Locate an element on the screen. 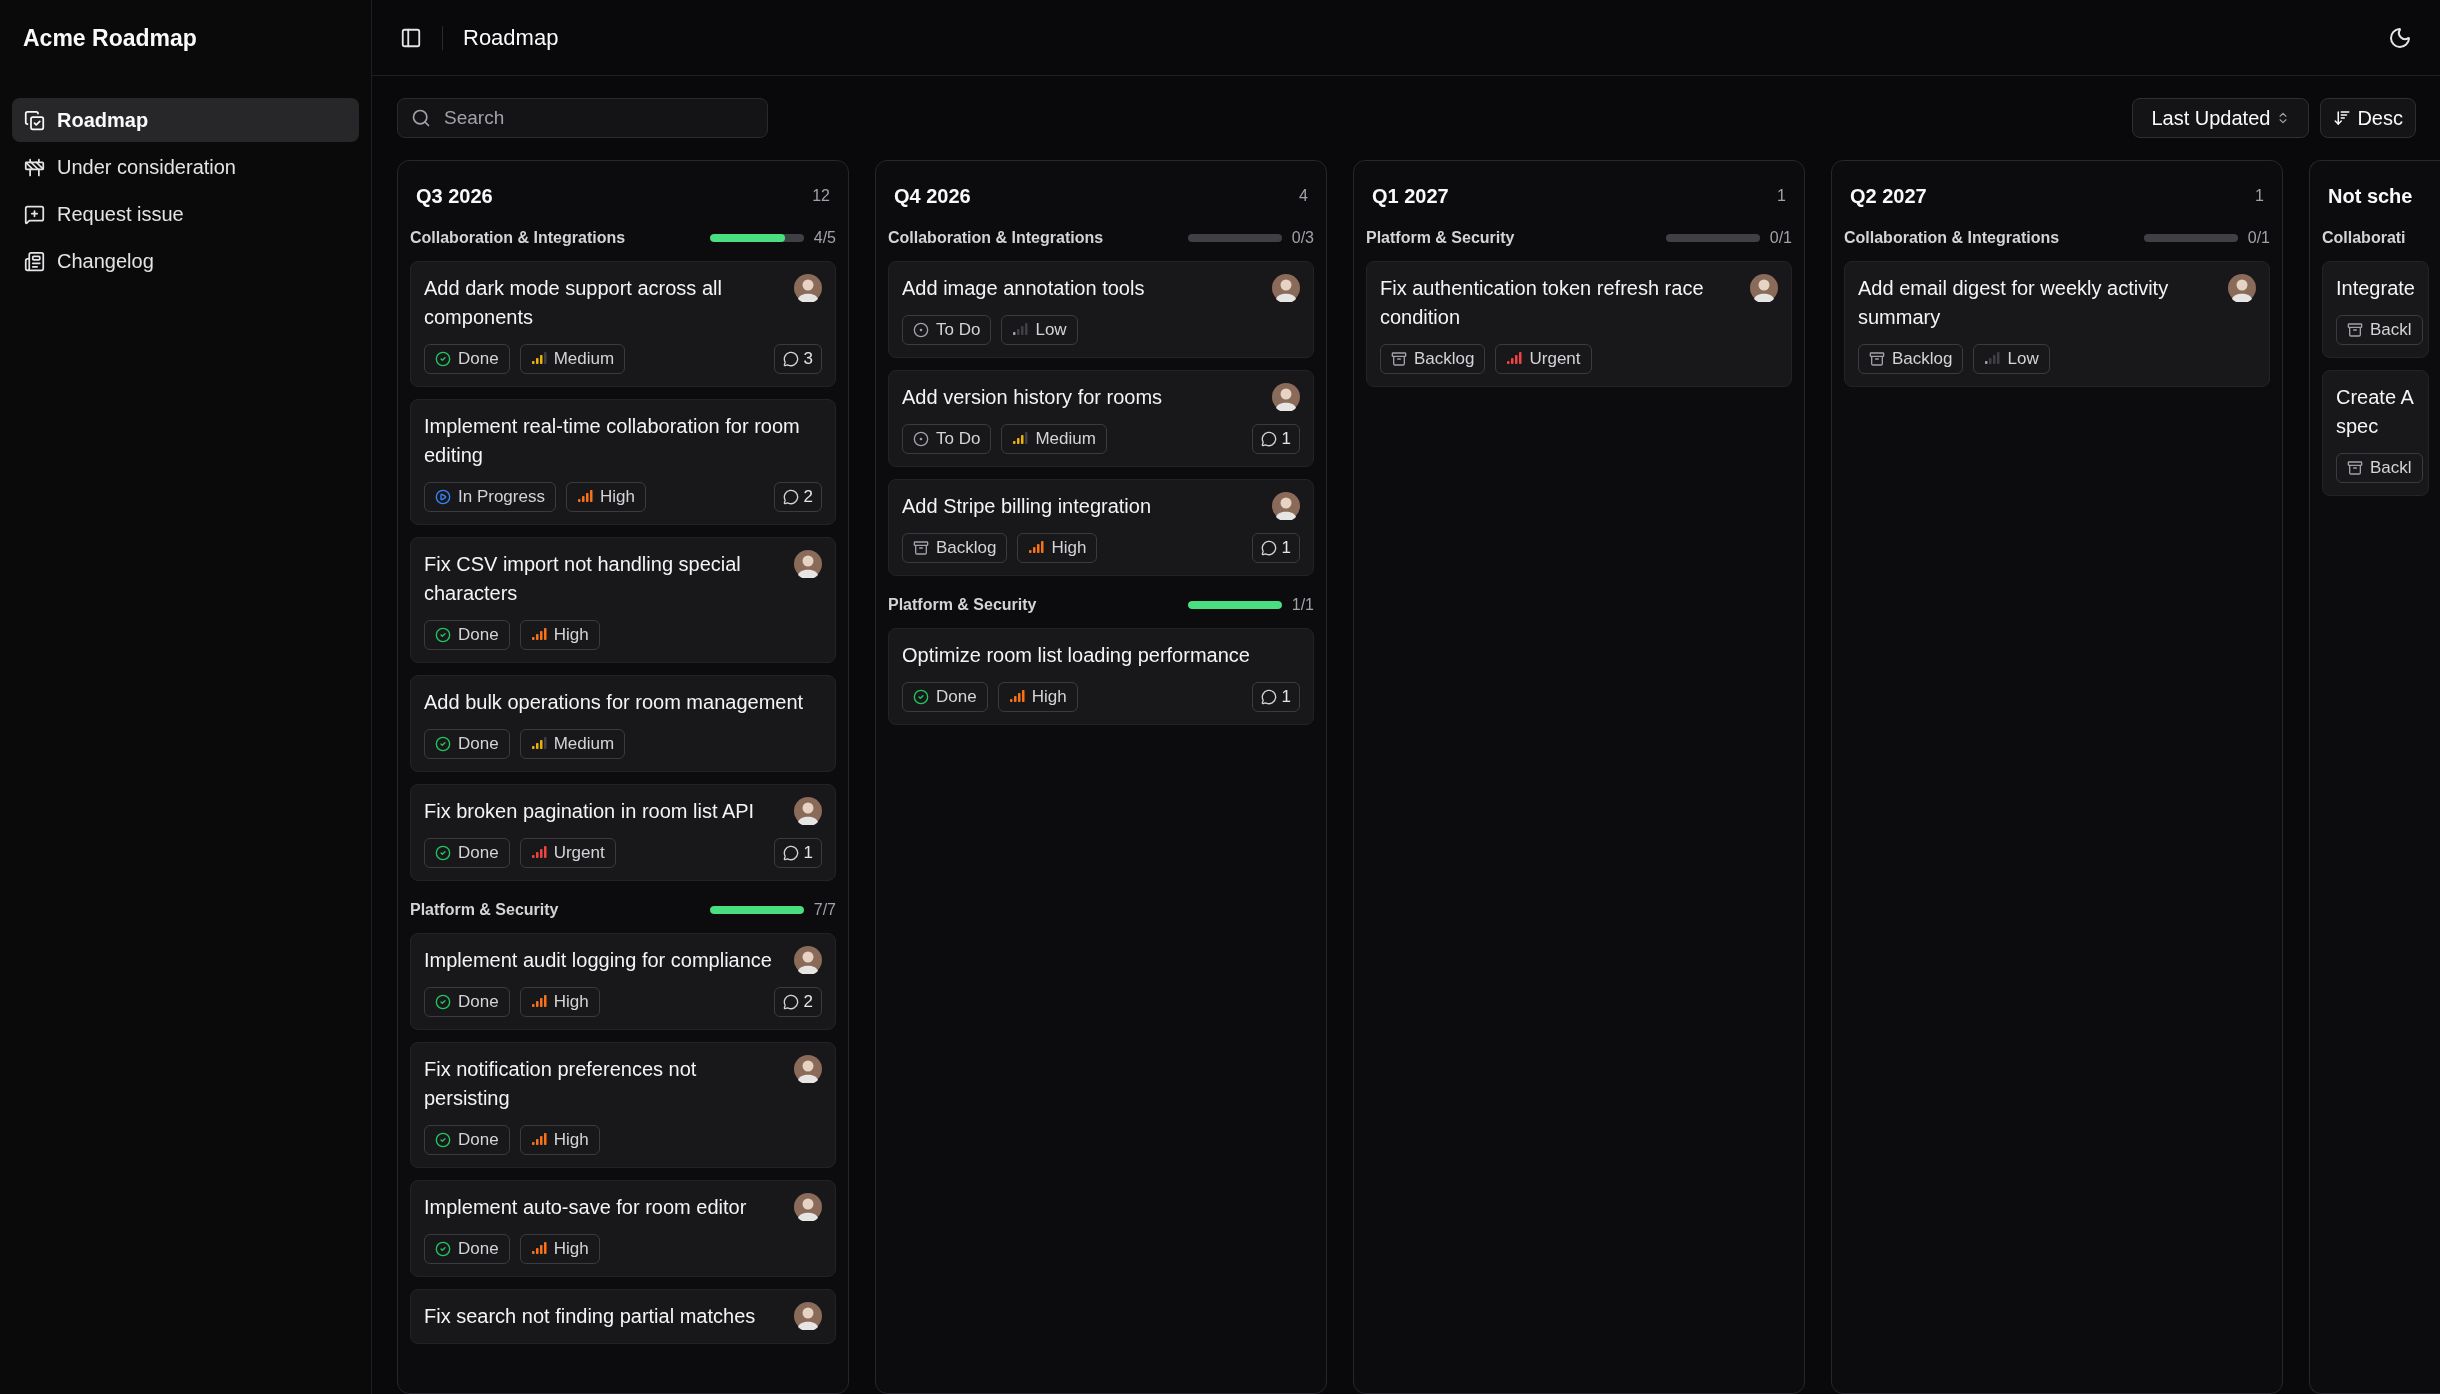 This screenshot has height=1394, width=2440. card-title: Fix broken pagination in room list API is located at coordinates (590, 811).